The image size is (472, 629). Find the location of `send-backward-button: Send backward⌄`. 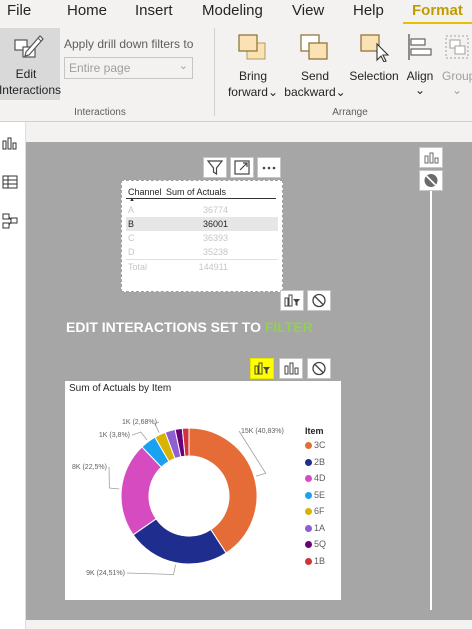

send-backward-button: Send backward⌄ is located at coordinates (315, 66).